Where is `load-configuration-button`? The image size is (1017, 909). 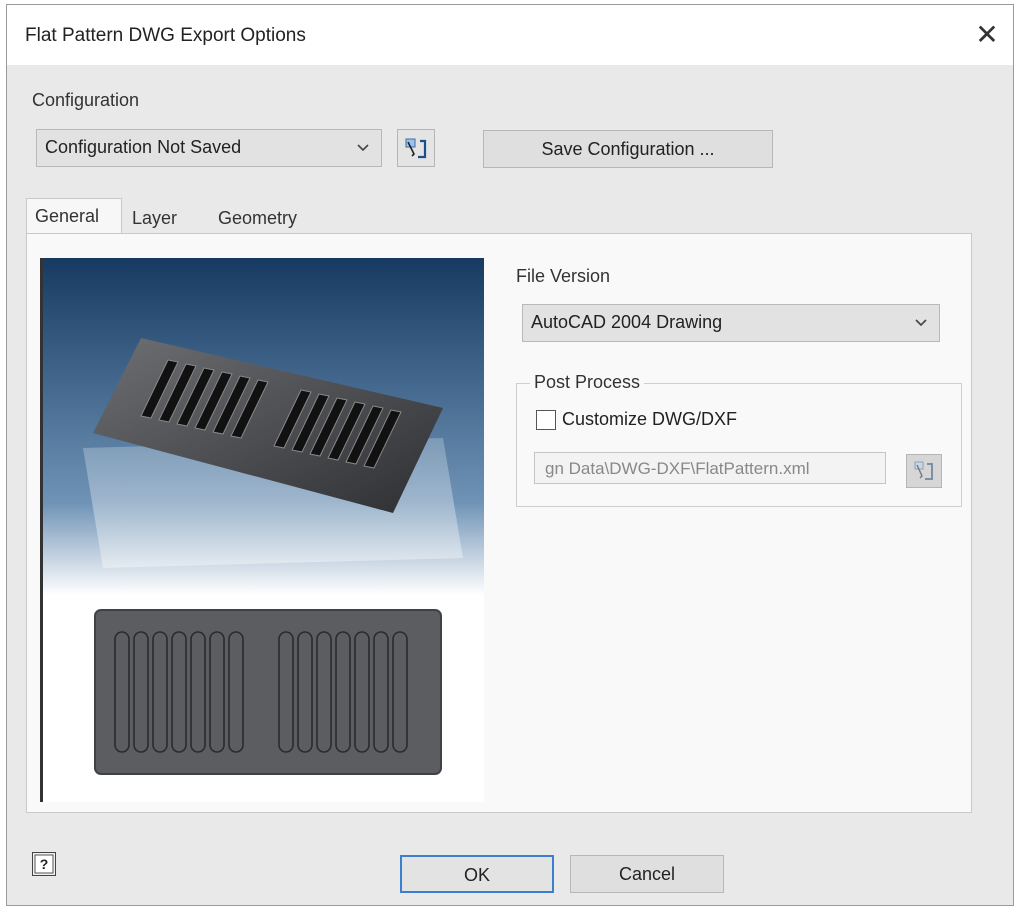 load-configuration-button is located at coordinates (416, 148).